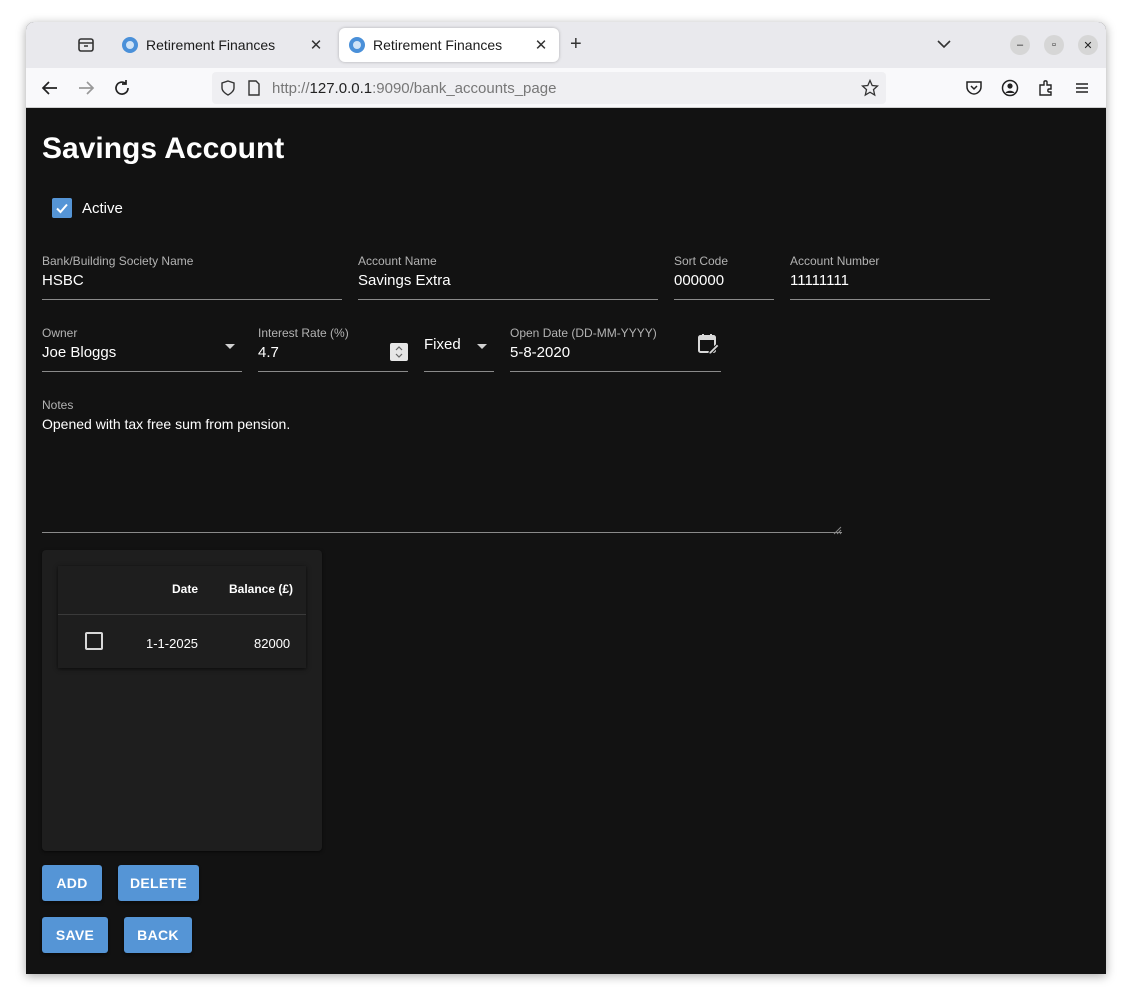 This screenshot has height=1003, width=1132. I want to click on add-button: ADD, so click(72, 883).